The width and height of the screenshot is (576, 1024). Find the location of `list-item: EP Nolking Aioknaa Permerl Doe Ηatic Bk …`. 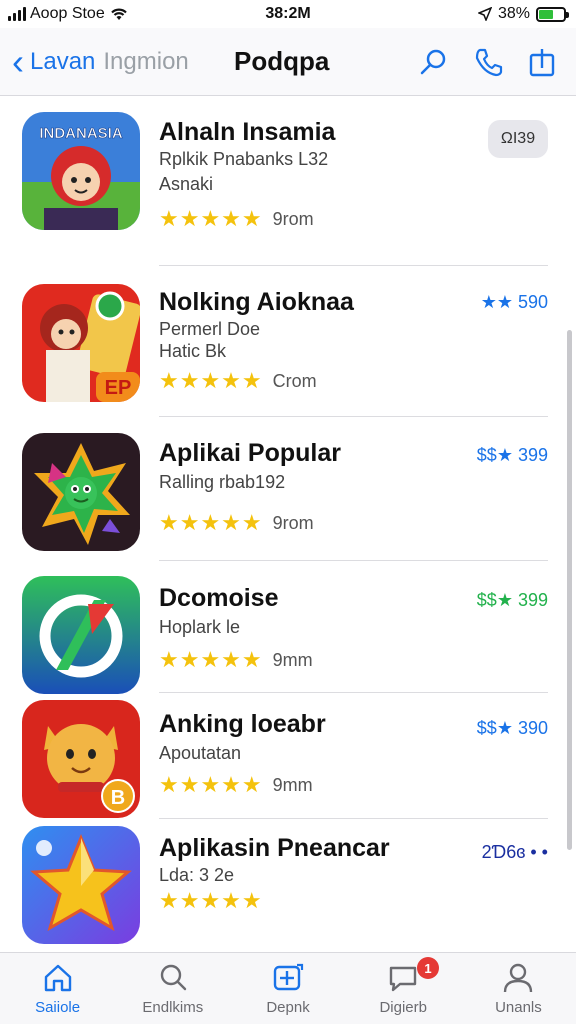

list-item: EP Nolking Aioknaa Permerl Doe Ηatic Bk … is located at coordinates (288, 349).